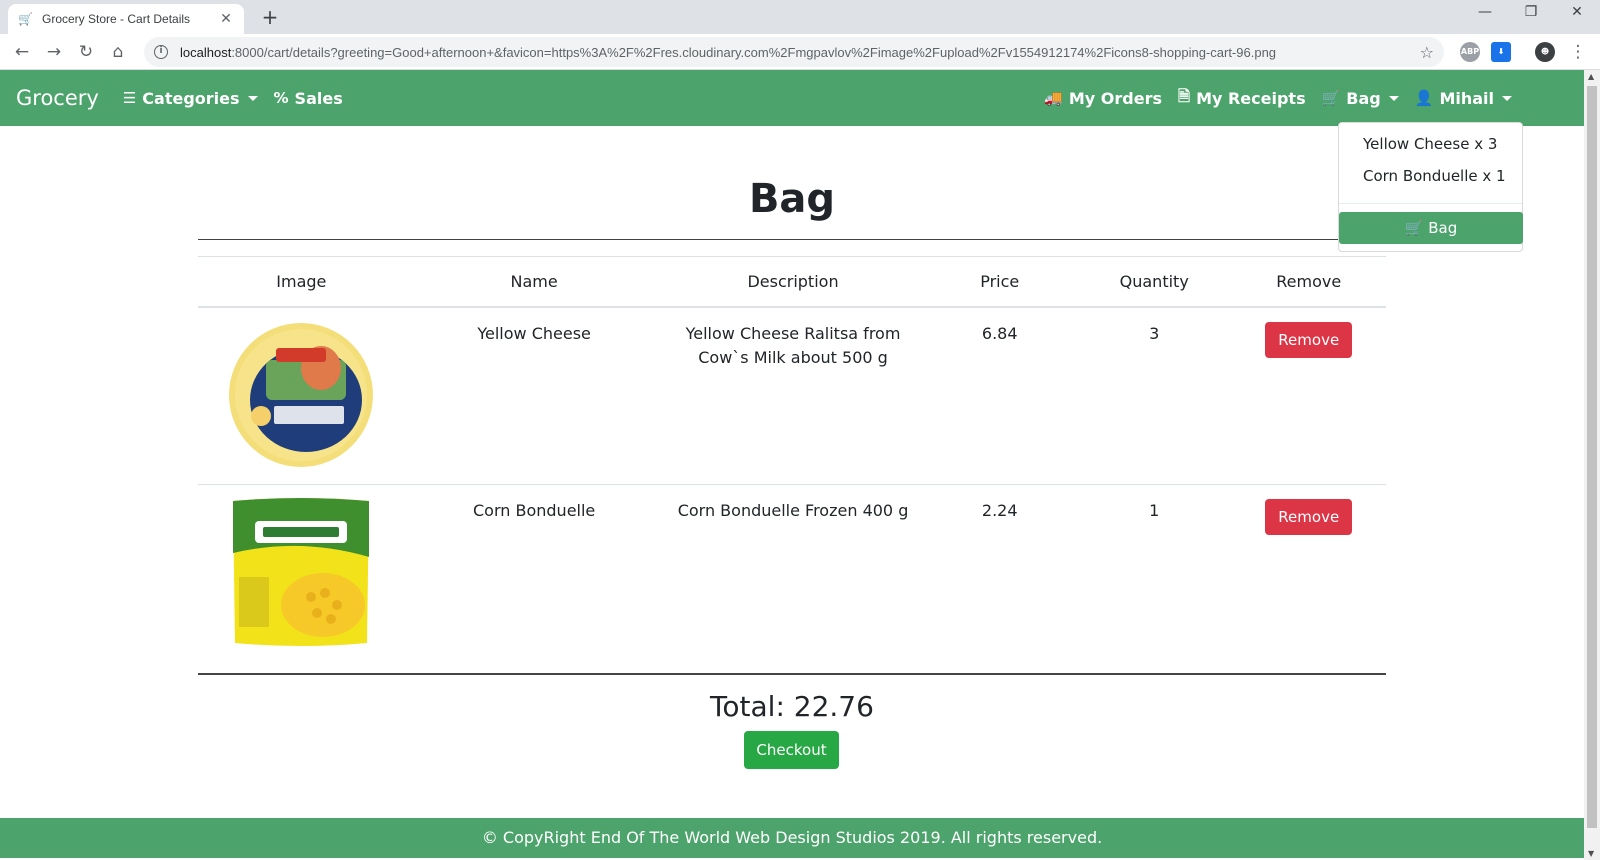 The width and height of the screenshot is (1600, 860). Describe the element at coordinates (1434, 176) in the screenshot. I see `dropdown-item: Corn Bonduelle x 1` at that location.